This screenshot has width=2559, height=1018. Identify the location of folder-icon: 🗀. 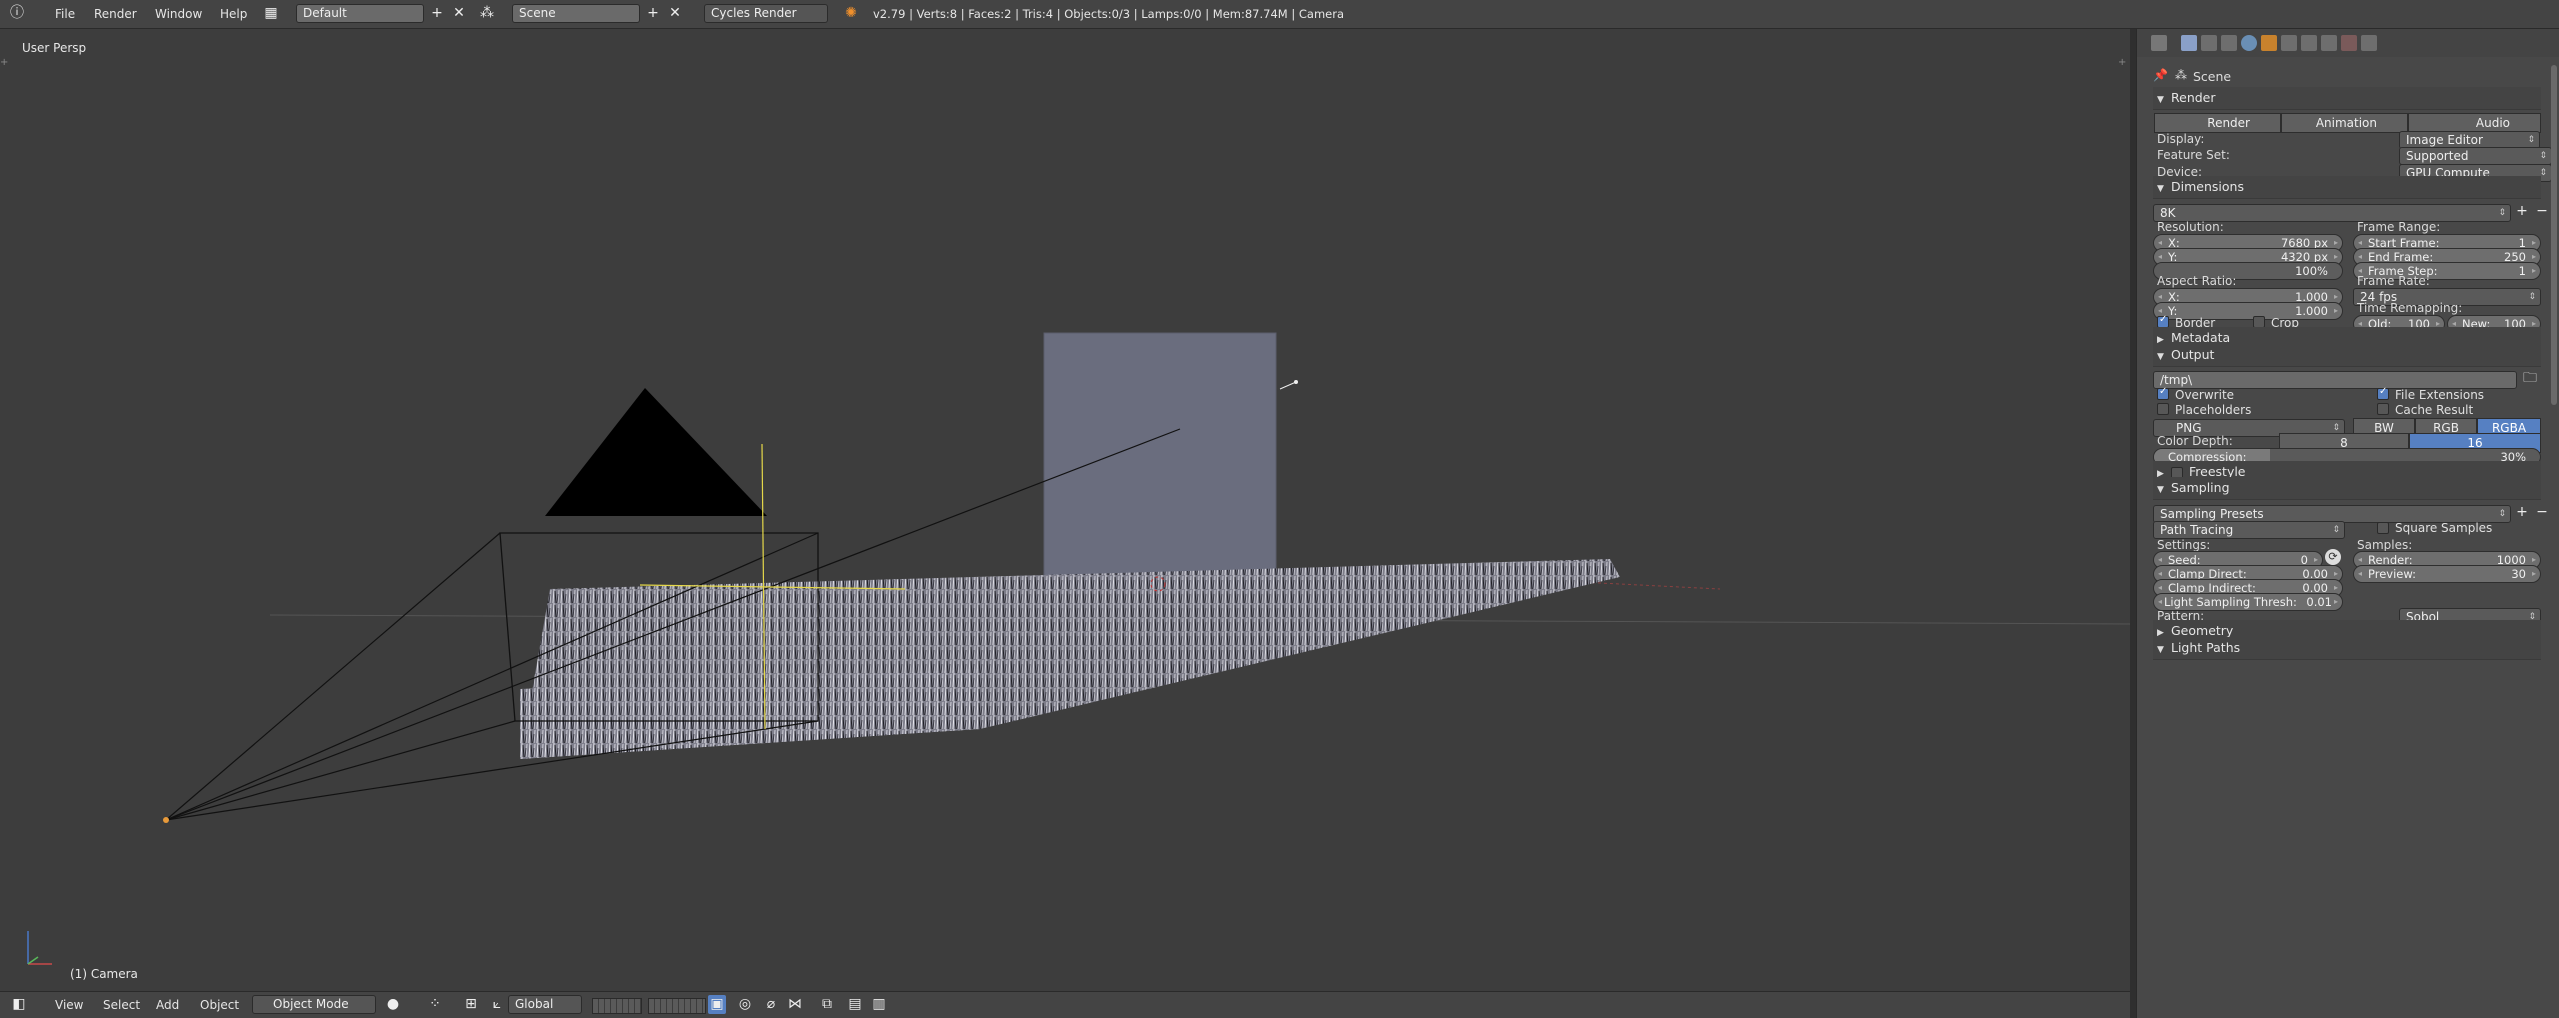
(2530, 378).